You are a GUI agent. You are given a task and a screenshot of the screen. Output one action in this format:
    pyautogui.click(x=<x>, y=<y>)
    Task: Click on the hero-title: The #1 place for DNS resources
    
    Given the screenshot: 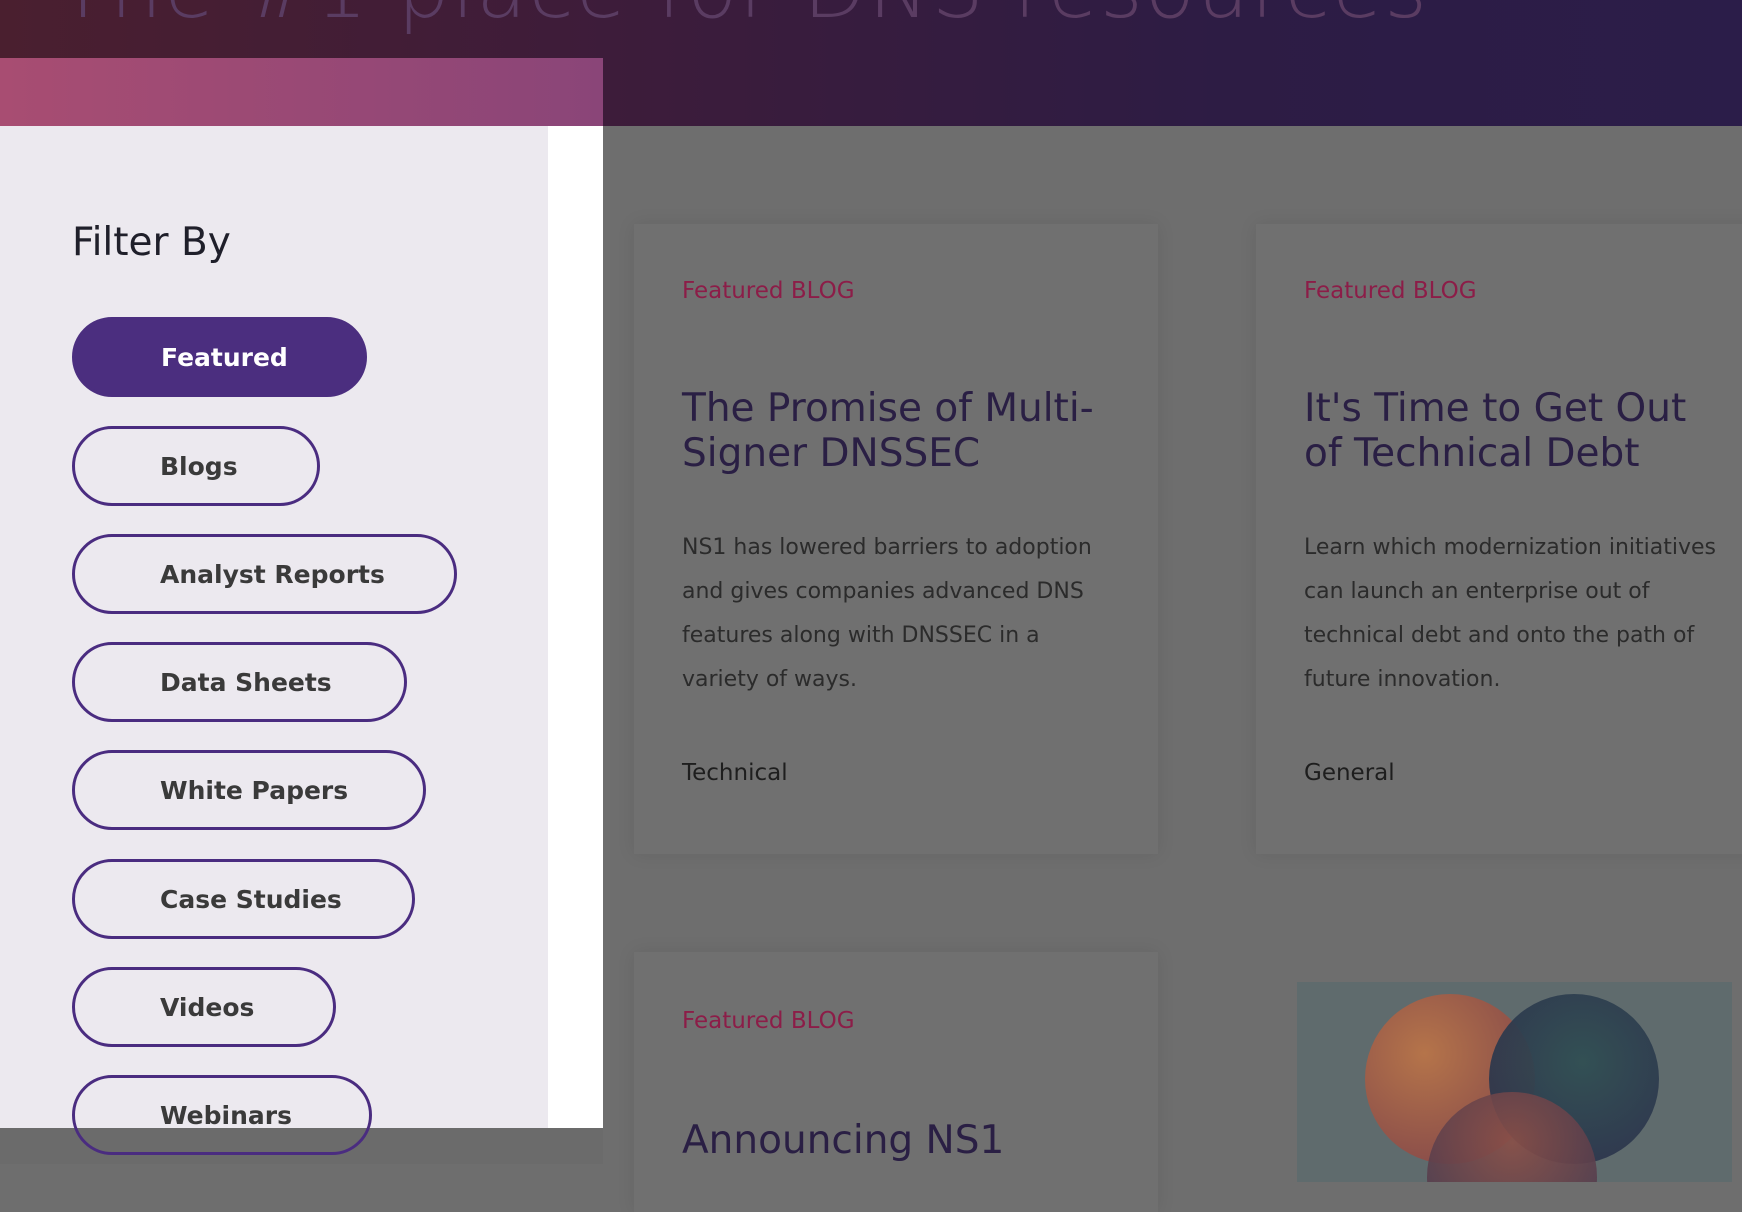 What is the action you would take?
    pyautogui.click(x=743, y=18)
    